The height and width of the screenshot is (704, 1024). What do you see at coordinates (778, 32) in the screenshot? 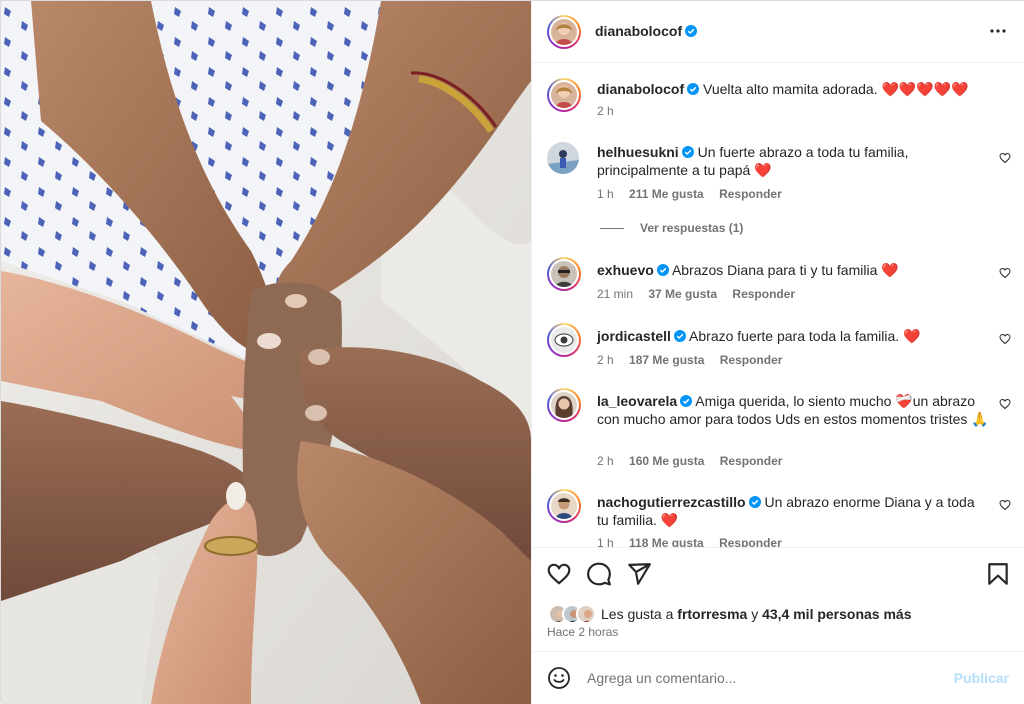
I see `post-header: dianabolocof` at bounding box center [778, 32].